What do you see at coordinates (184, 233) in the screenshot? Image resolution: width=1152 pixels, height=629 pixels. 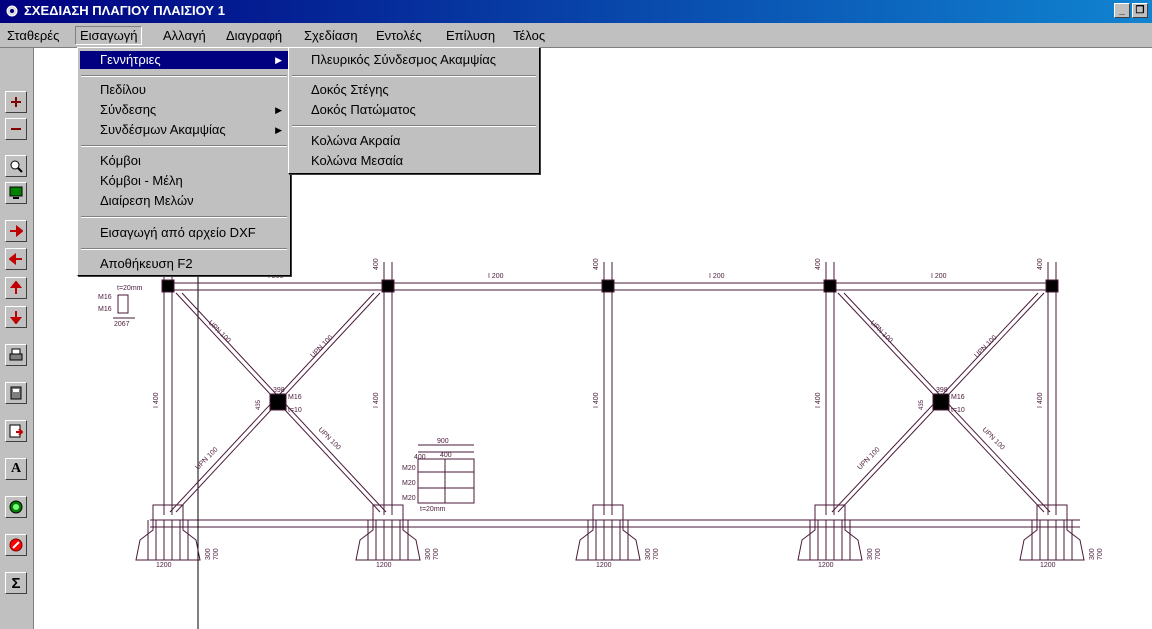 I see `menu-item-import-dxf: Εισαγωγή από αρχείο DXF` at bounding box center [184, 233].